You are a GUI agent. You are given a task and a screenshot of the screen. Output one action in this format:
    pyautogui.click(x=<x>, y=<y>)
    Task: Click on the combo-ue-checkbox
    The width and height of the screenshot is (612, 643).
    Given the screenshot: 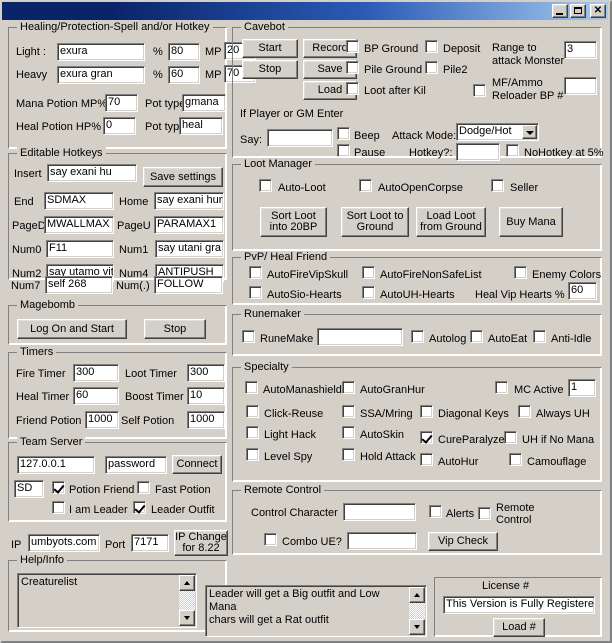 What is the action you would take?
    pyautogui.click(x=270, y=539)
    